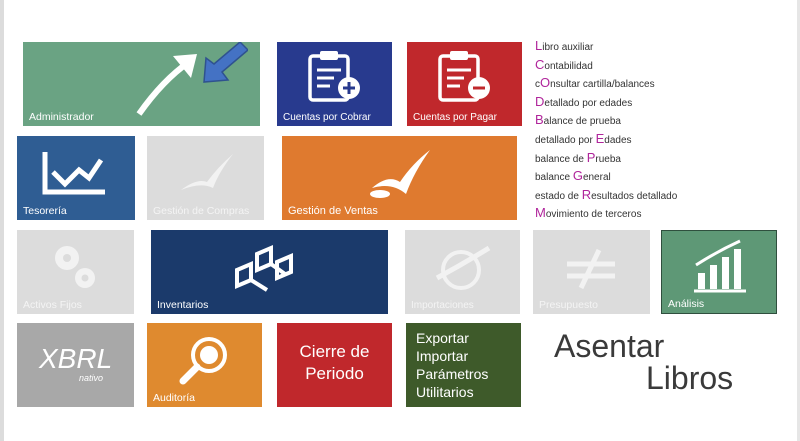 The image size is (800, 441). I want to click on tile-analisis: Análisis, so click(719, 272).